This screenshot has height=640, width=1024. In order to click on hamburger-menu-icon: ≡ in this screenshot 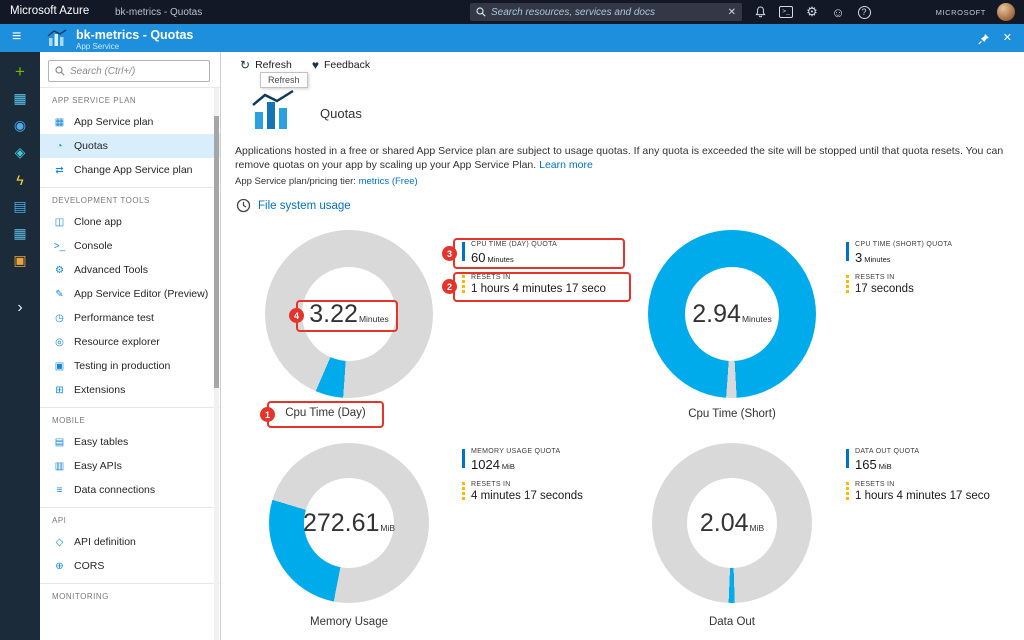, I will do `click(16, 37)`.